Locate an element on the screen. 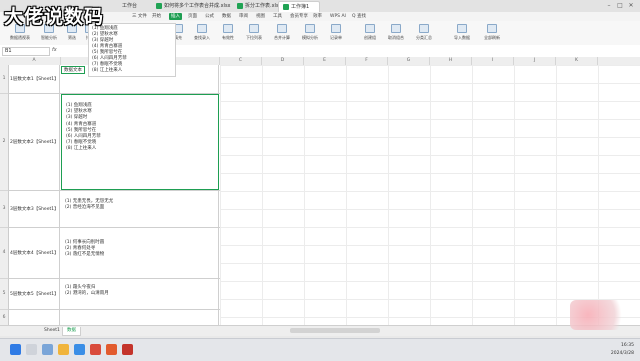  import-icon is located at coordinates (462, 28).